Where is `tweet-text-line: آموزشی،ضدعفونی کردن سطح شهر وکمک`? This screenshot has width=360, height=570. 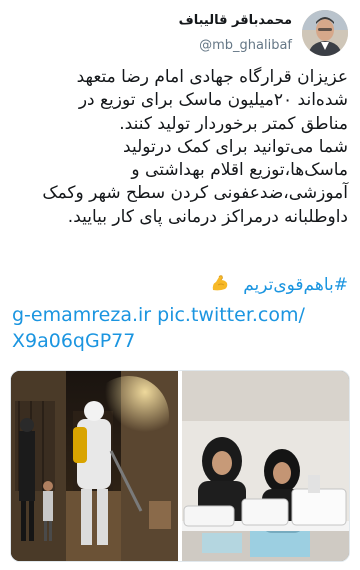
tweet-text-line: آموزشی،ضدعفونی کردن سطح شهر وکمک is located at coordinates (195, 193).